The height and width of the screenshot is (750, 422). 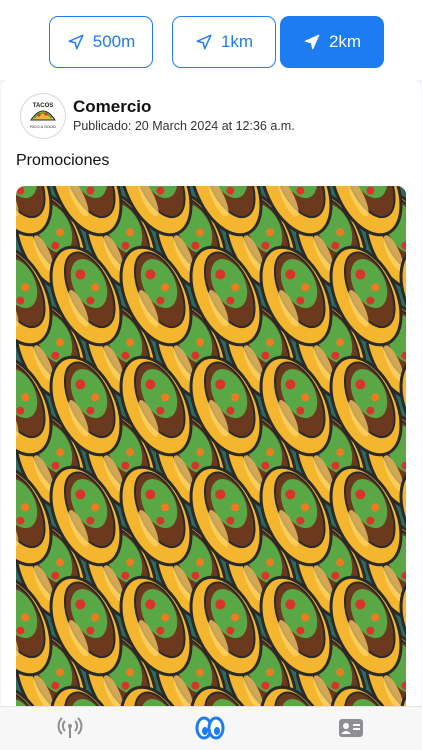 What do you see at coordinates (43, 106) in the screenshot?
I see `logo-top-text: TACOS` at bounding box center [43, 106].